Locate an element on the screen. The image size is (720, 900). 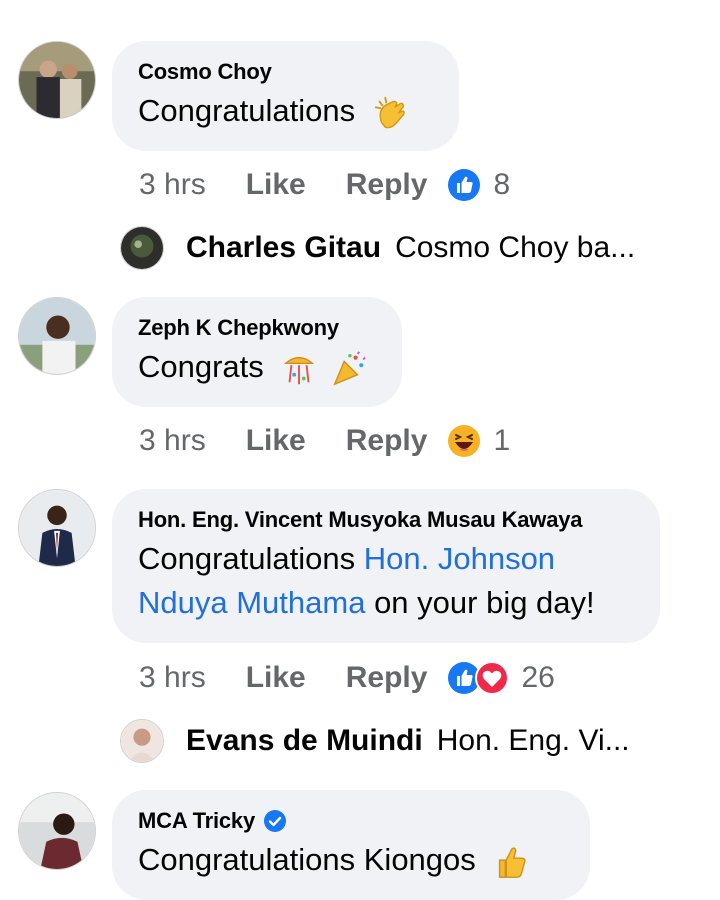
comment-actions: 3 hrs Like Reply 26 is located at coordinates (347, 678).